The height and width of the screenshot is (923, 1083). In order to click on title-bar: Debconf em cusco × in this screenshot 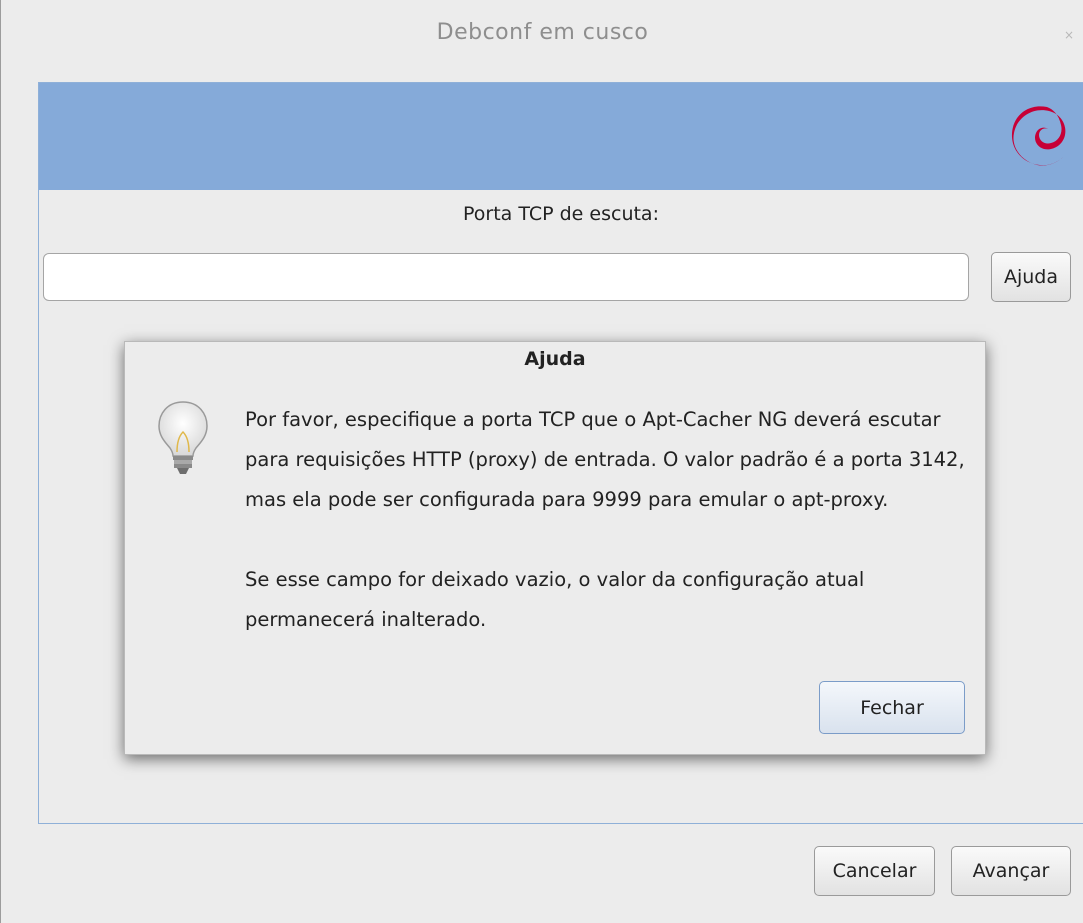, I will do `click(542, 35)`.